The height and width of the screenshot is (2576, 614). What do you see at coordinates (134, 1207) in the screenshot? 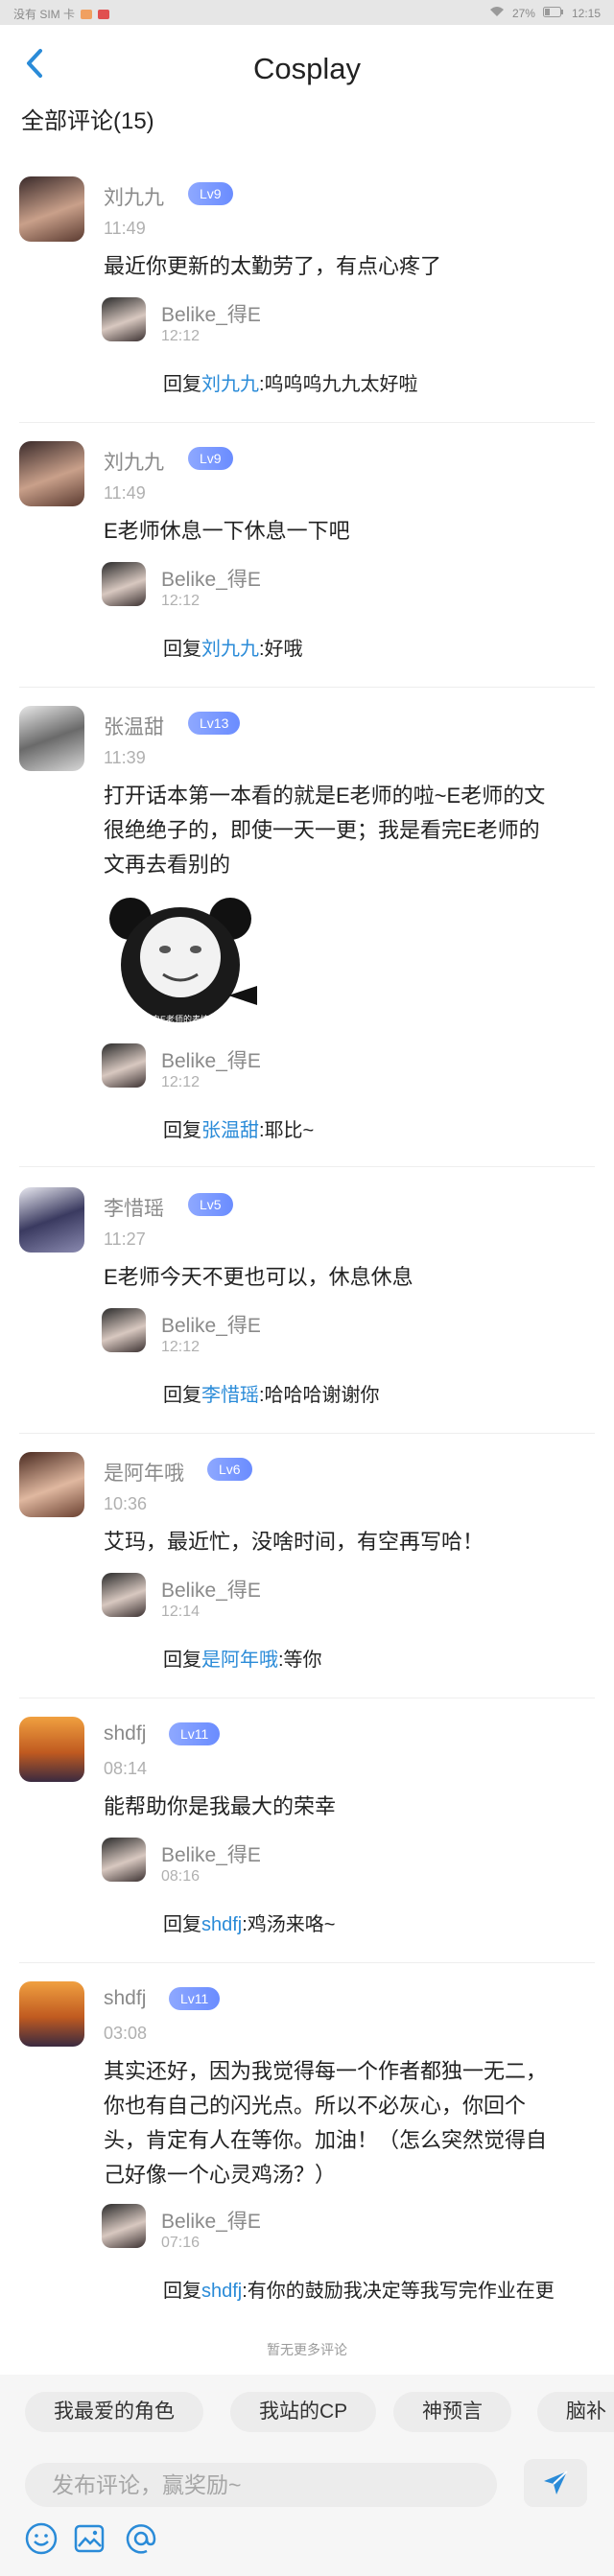
I see `commenter-name: 李惜瑶` at bounding box center [134, 1207].